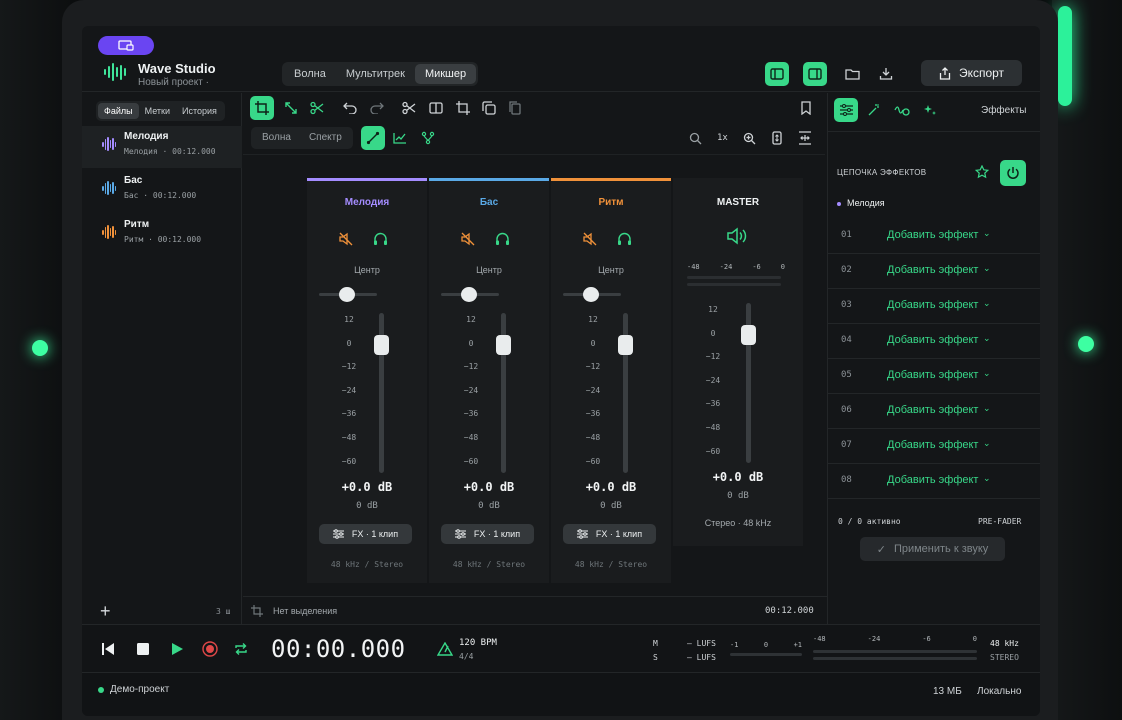 This screenshot has width=1122, height=720. What do you see at coordinates (846, 110) in the screenshot?
I see `effects-tab-button` at bounding box center [846, 110].